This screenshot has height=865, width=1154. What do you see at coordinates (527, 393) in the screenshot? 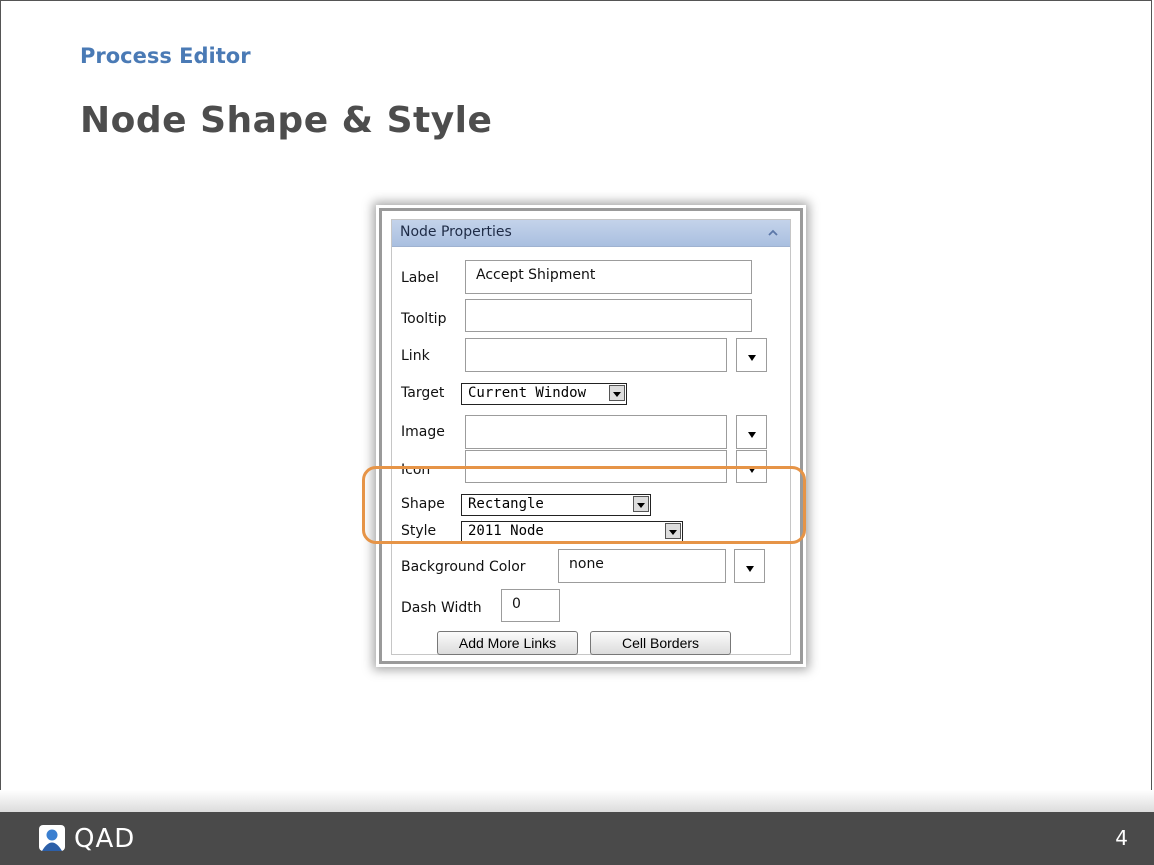
I see `target-select-value: Current Window` at bounding box center [527, 393].